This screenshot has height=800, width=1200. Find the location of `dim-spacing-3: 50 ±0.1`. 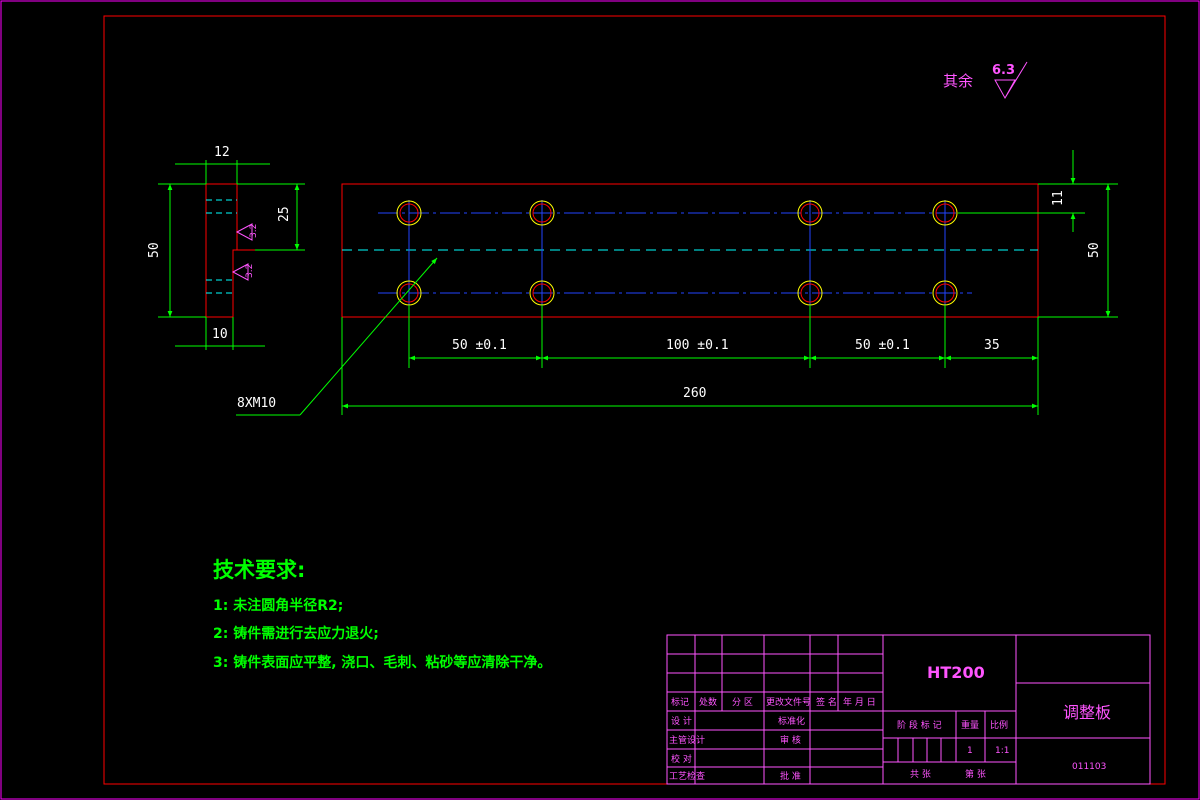

dim-spacing-3: 50 ±0.1 is located at coordinates (882, 345).